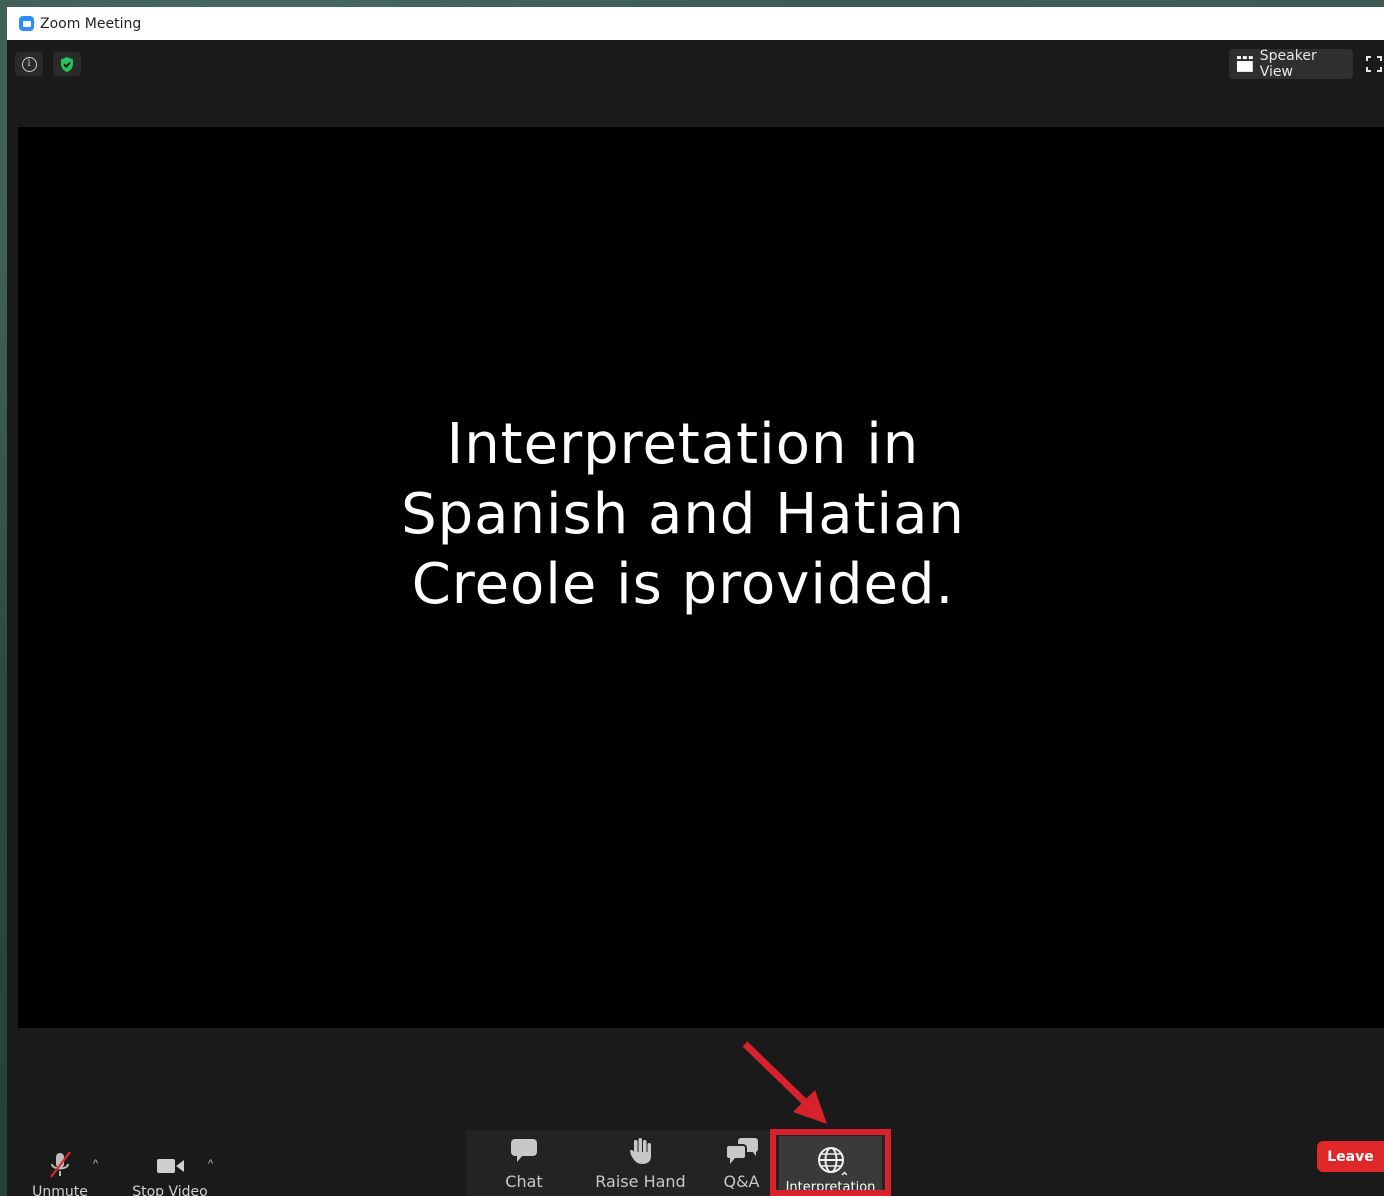  What do you see at coordinates (683, 584) in the screenshot?
I see `slide-line: Creole is provided.` at bounding box center [683, 584].